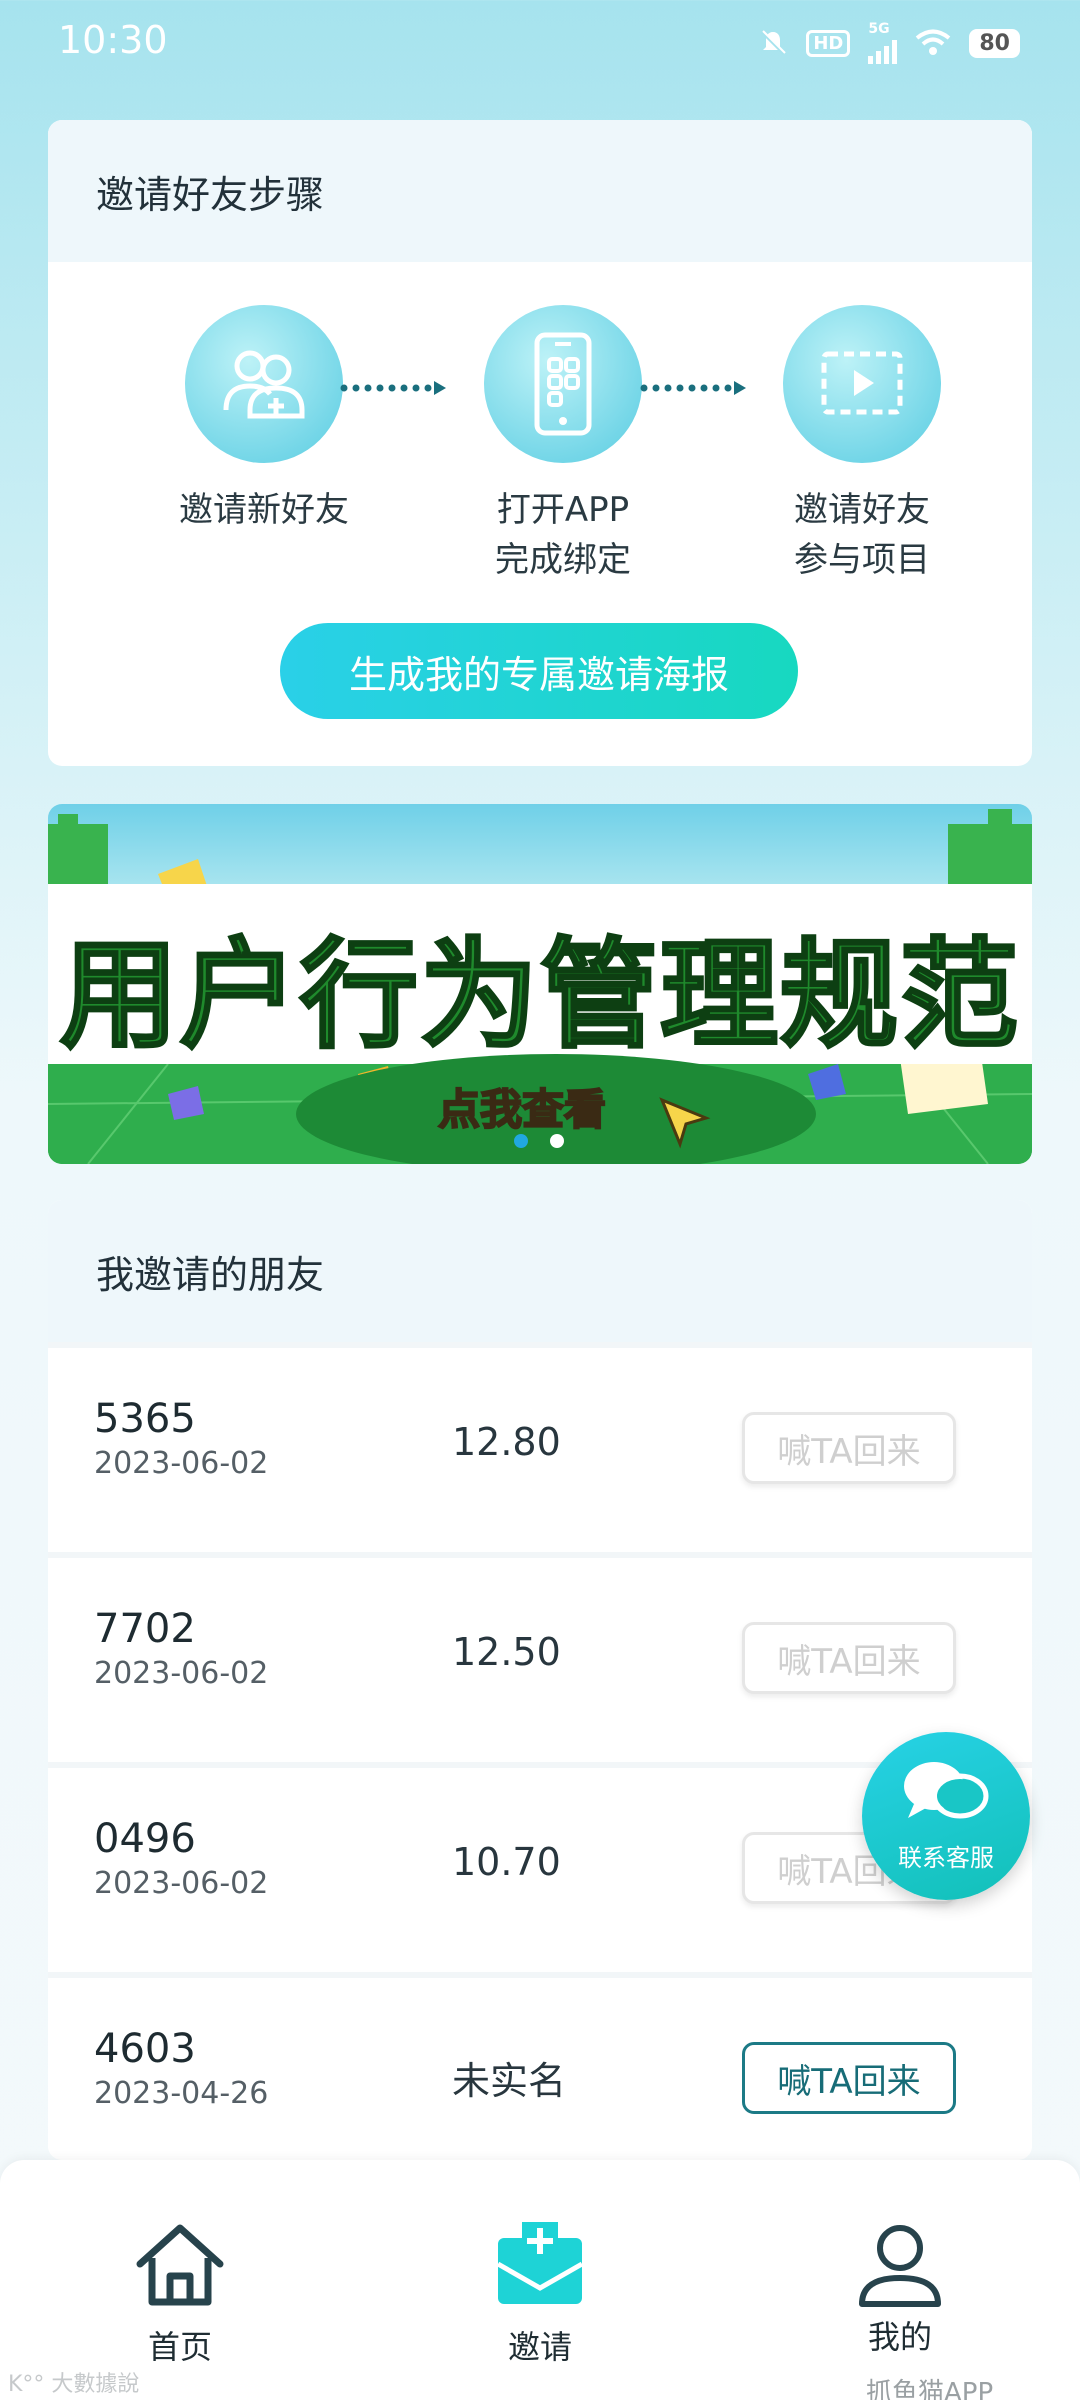 This screenshot has width=1080, height=2400. What do you see at coordinates (145, 1629) in the screenshot?
I see `friend-id: 7702` at bounding box center [145, 1629].